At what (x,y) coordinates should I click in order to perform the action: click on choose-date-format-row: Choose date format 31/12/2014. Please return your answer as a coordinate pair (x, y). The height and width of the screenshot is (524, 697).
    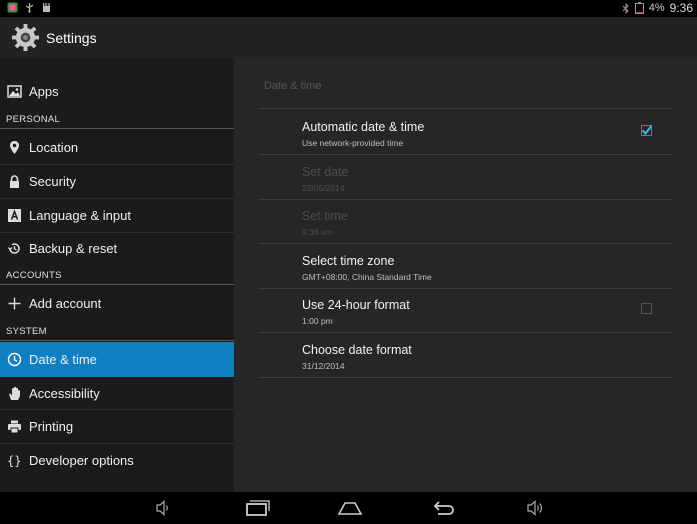
    Looking at the image, I should click on (465, 355).